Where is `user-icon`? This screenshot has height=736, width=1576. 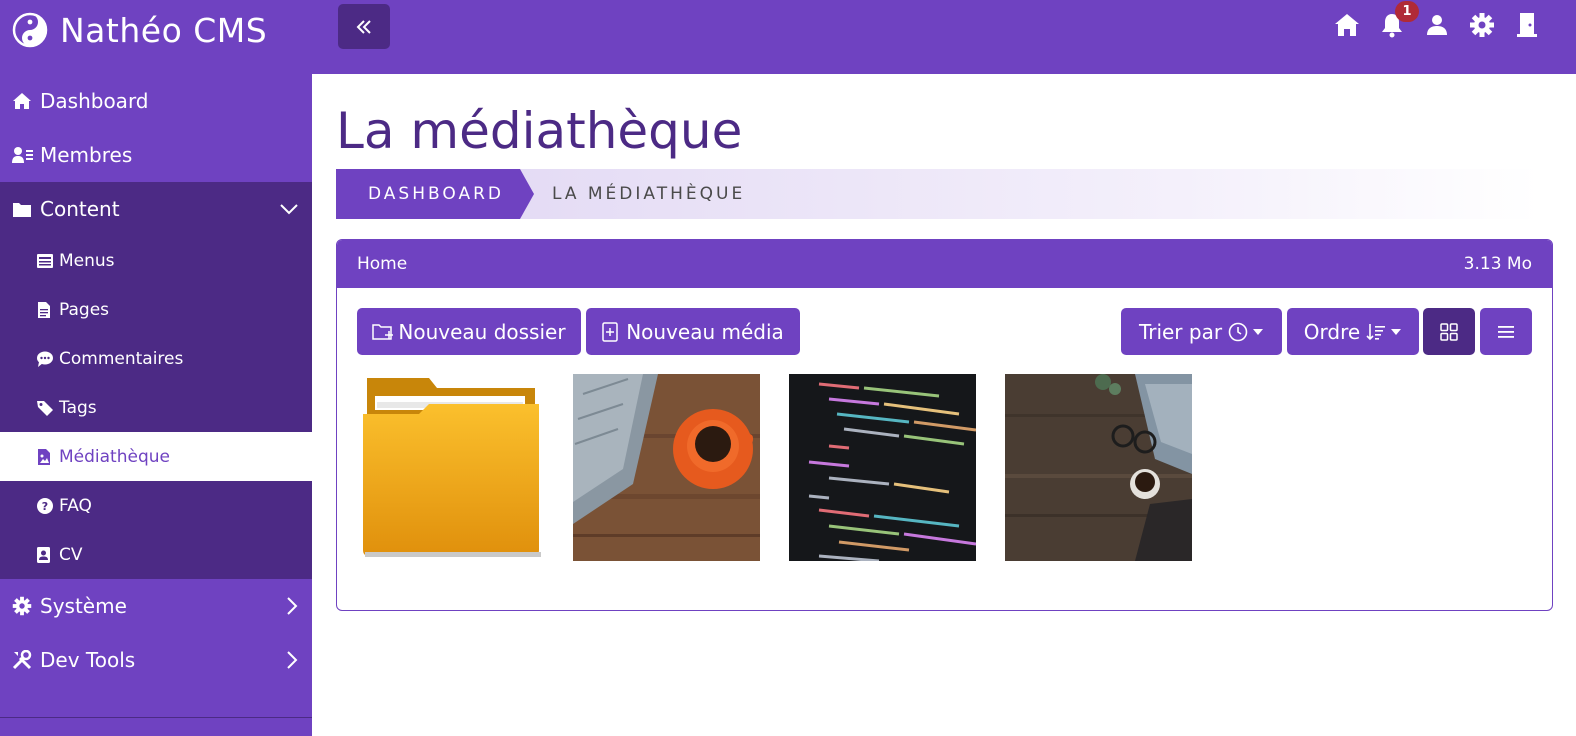
user-icon is located at coordinates (1437, 25).